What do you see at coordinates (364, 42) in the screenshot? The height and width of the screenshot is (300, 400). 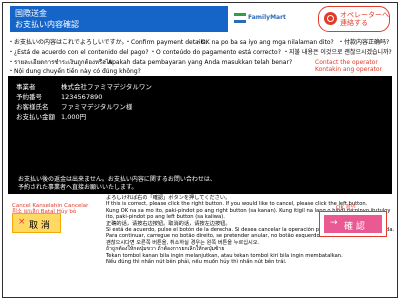 I see `question-zh: ・付款内容正确吗?` at bounding box center [364, 42].